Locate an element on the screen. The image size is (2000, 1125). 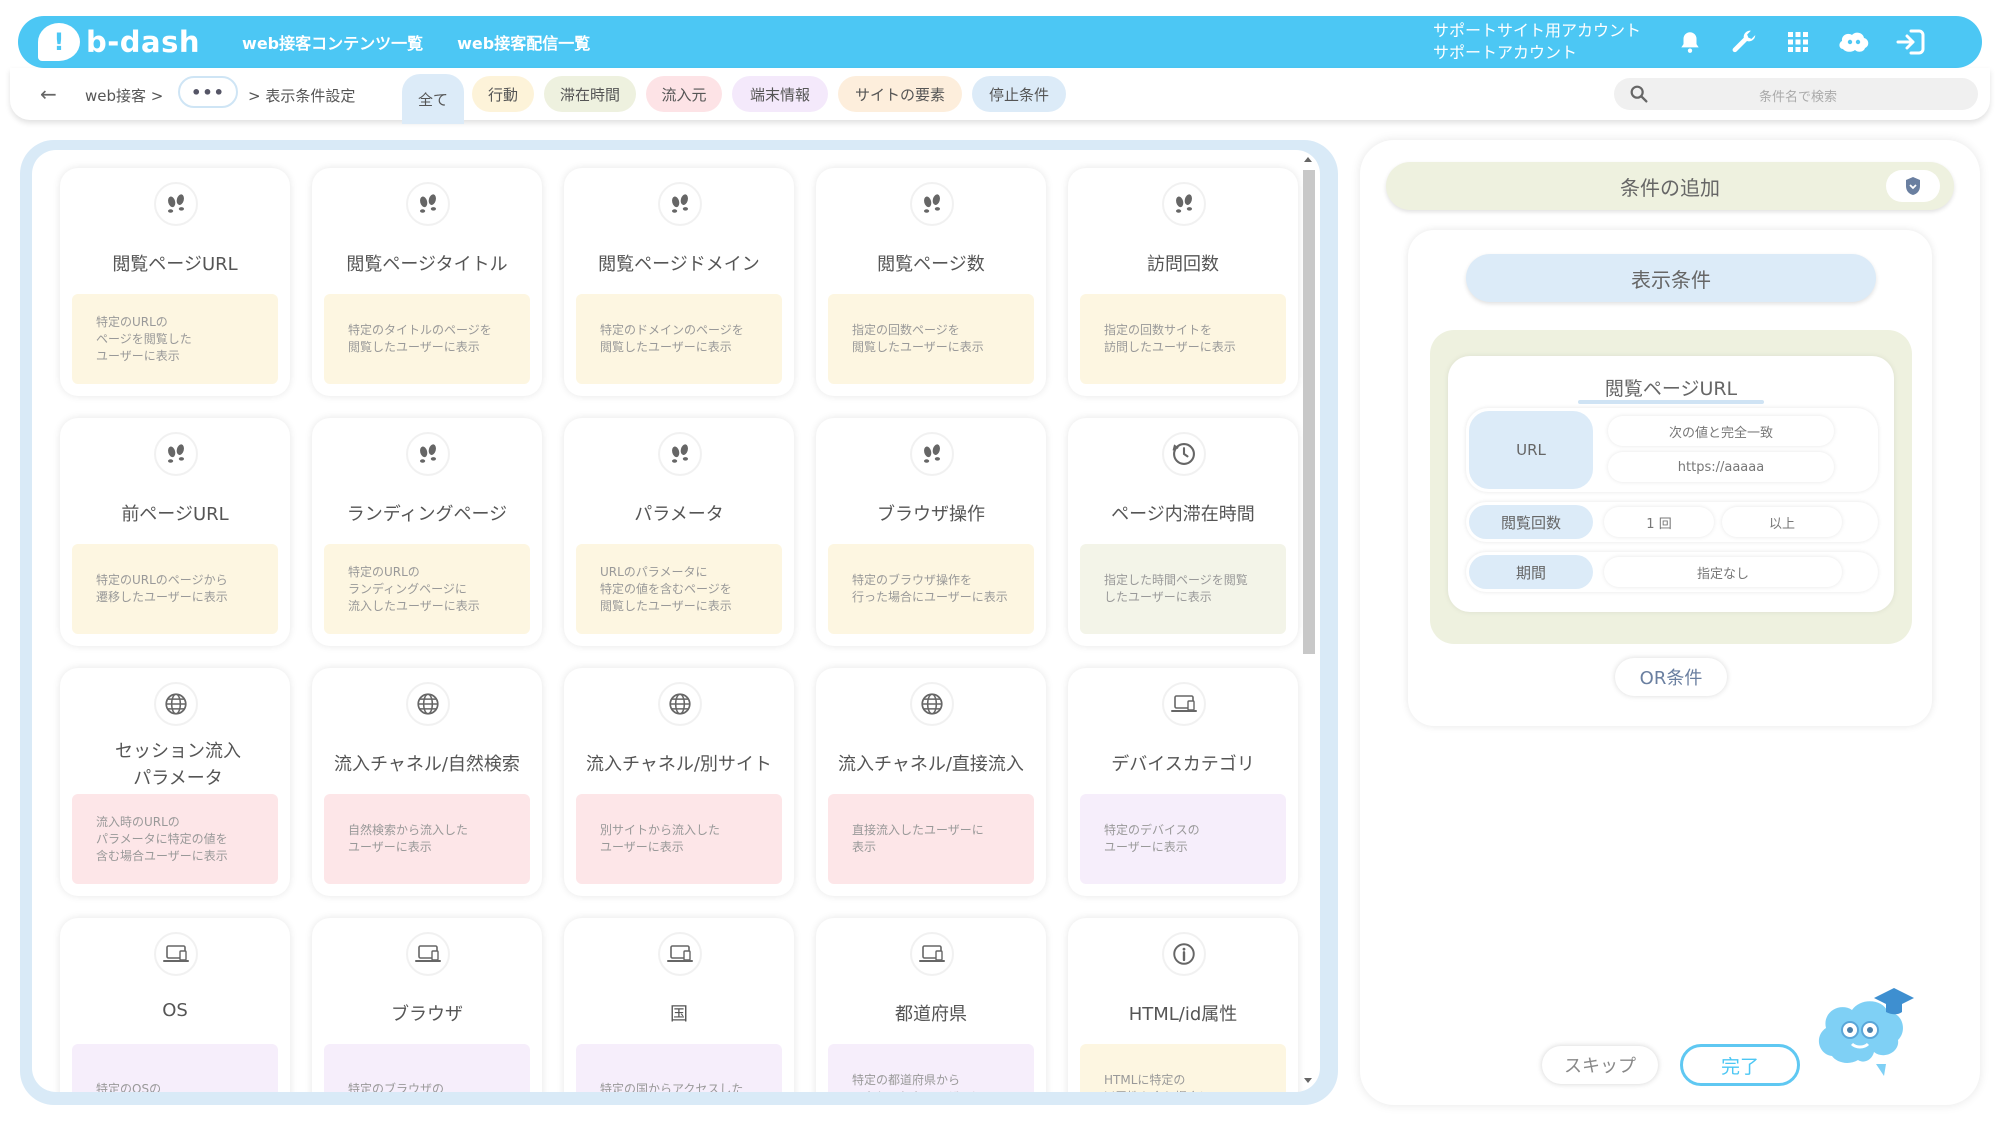
filter-toggle-button is located at coordinates (1913, 186).